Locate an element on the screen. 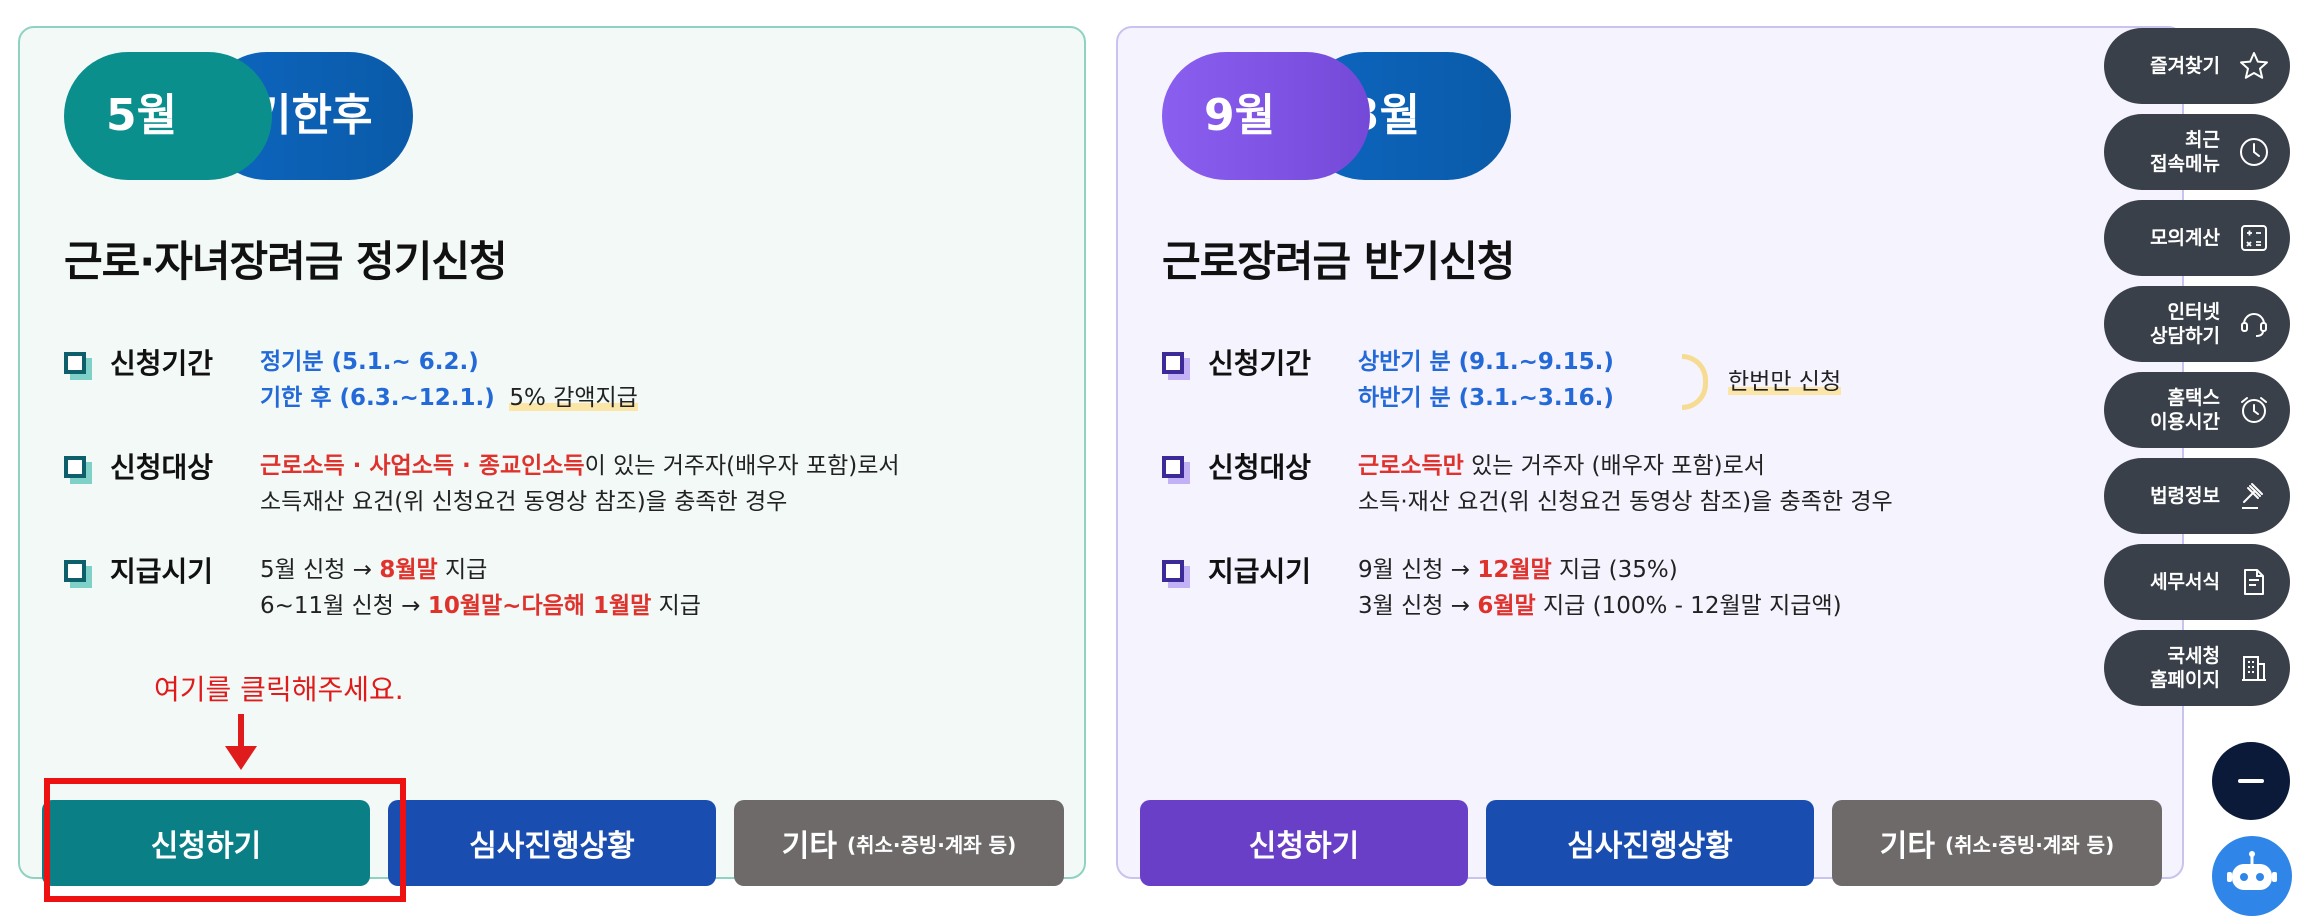 Image resolution: width=2316 pixels, height=923 pixels. payment-date: 8월말 is located at coordinates (408, 570).